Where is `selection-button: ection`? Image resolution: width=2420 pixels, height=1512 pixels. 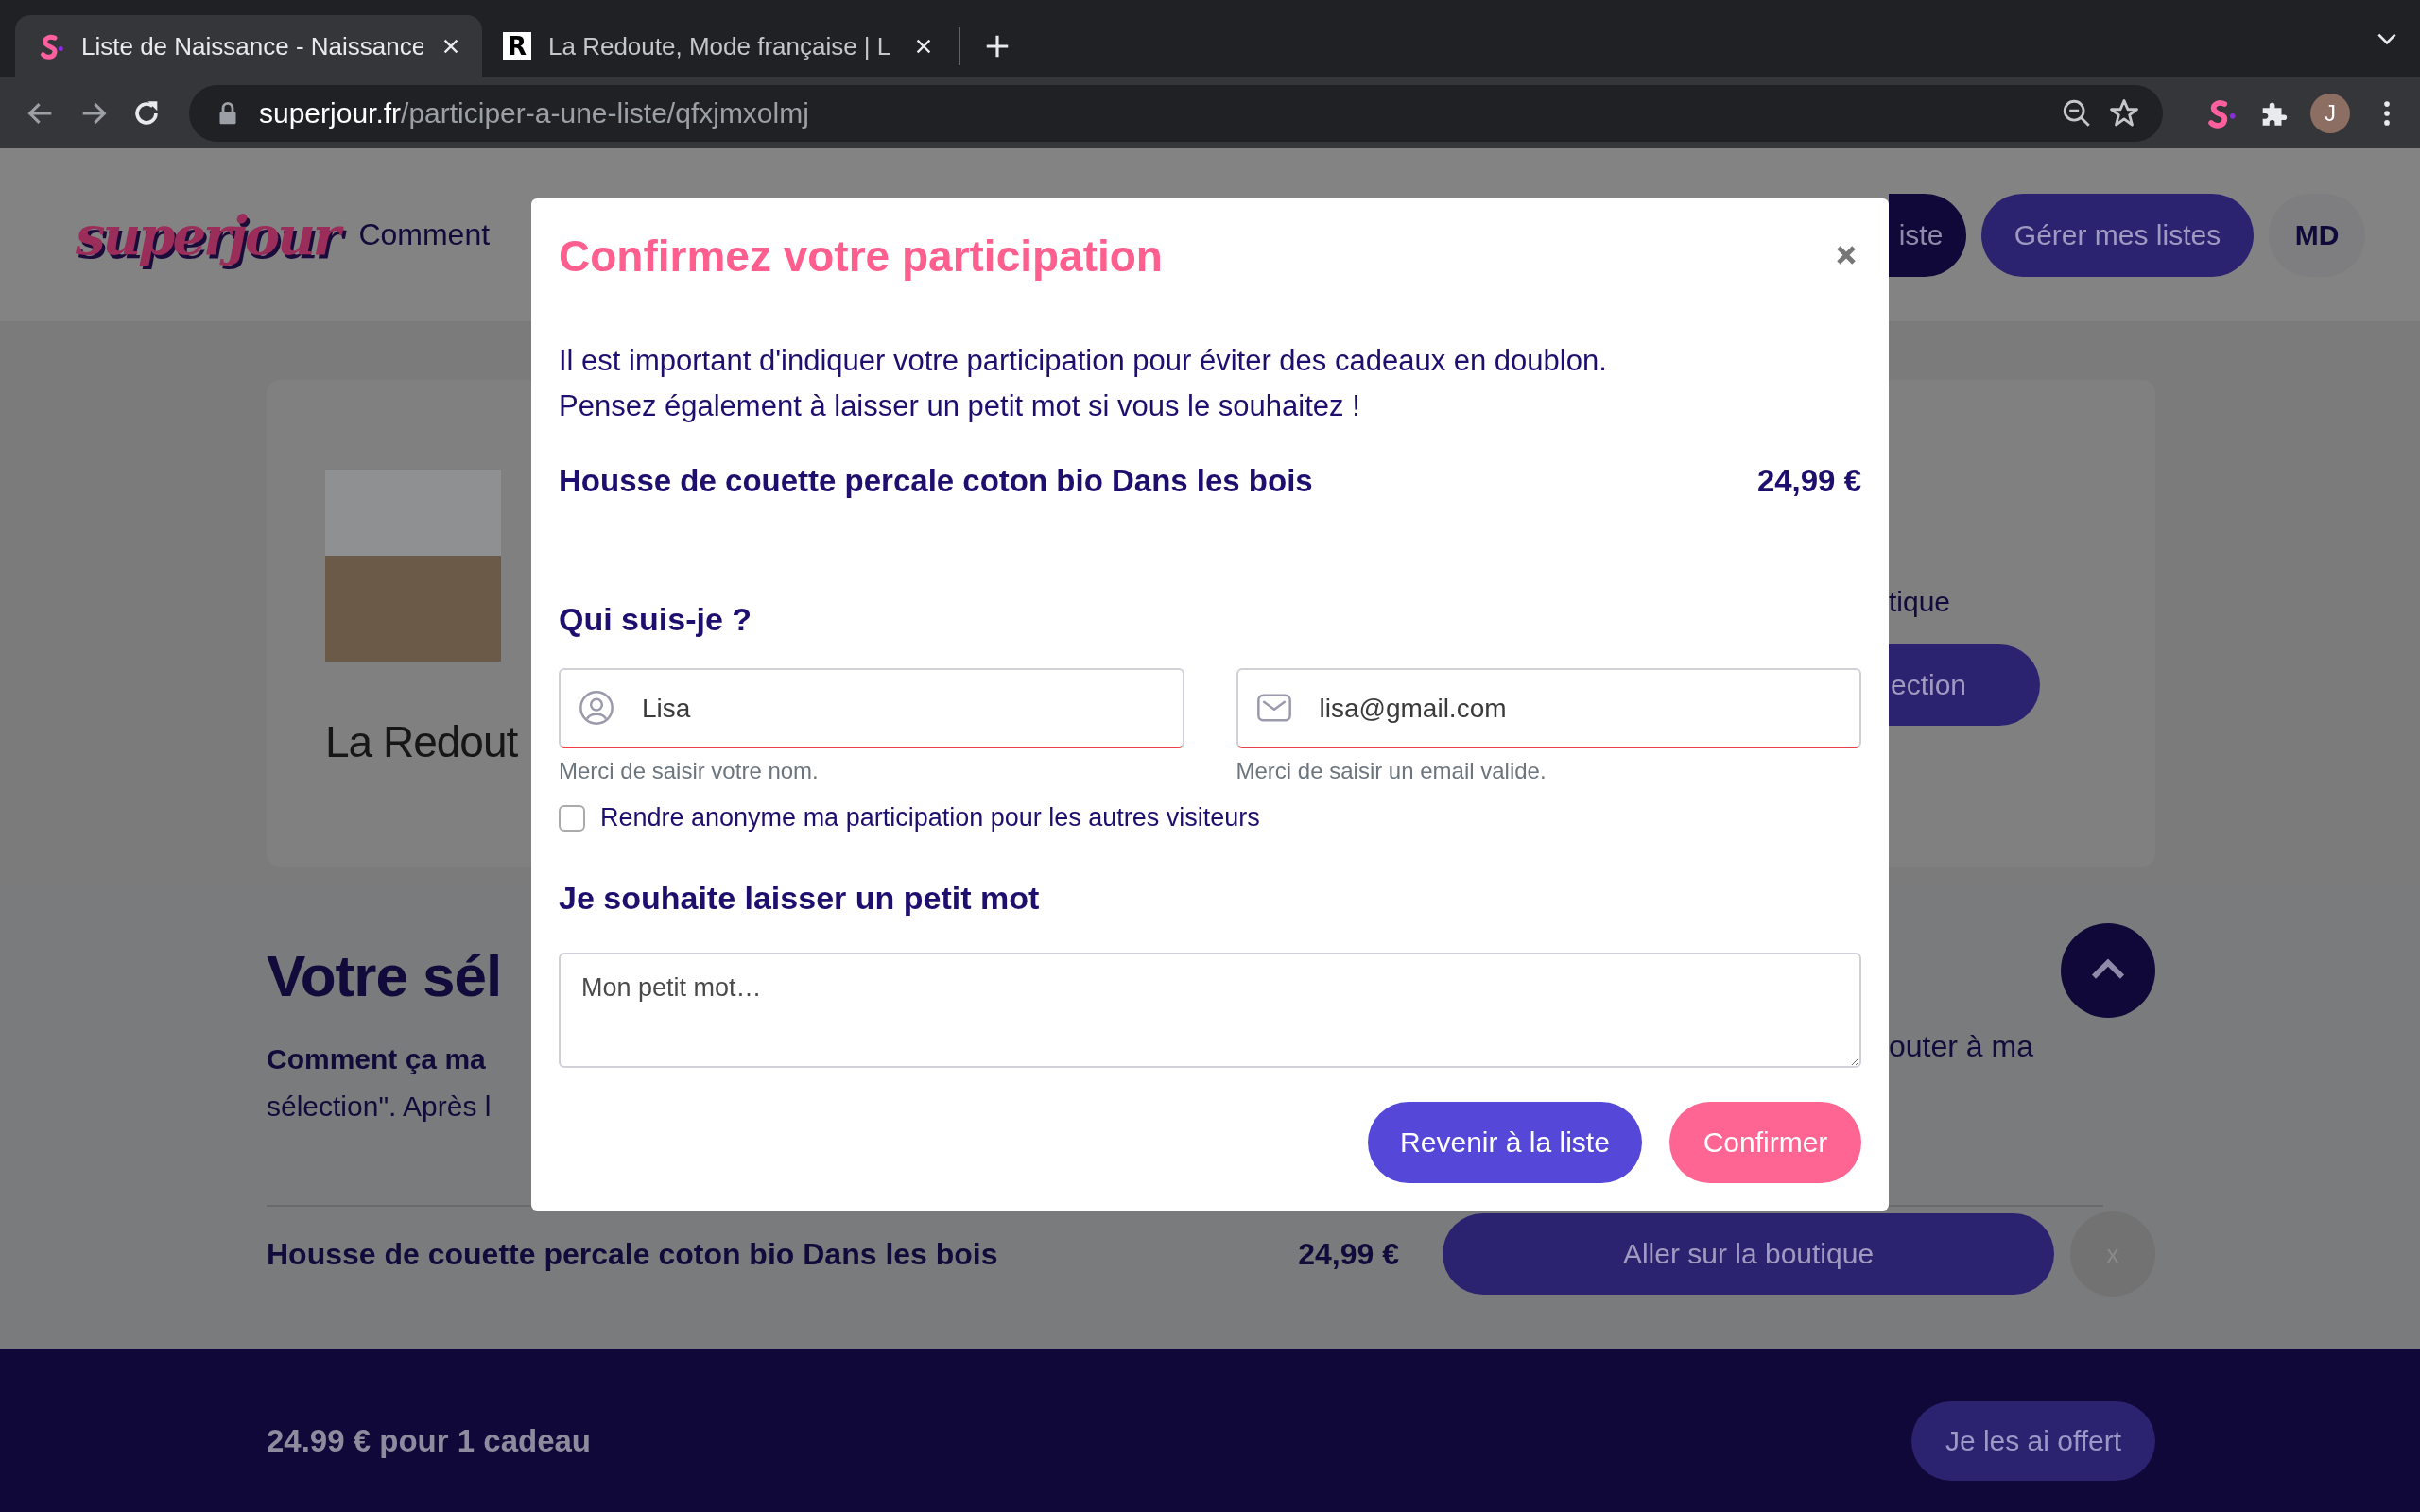
selection-button: ection is located at coordinates (1964, 685).